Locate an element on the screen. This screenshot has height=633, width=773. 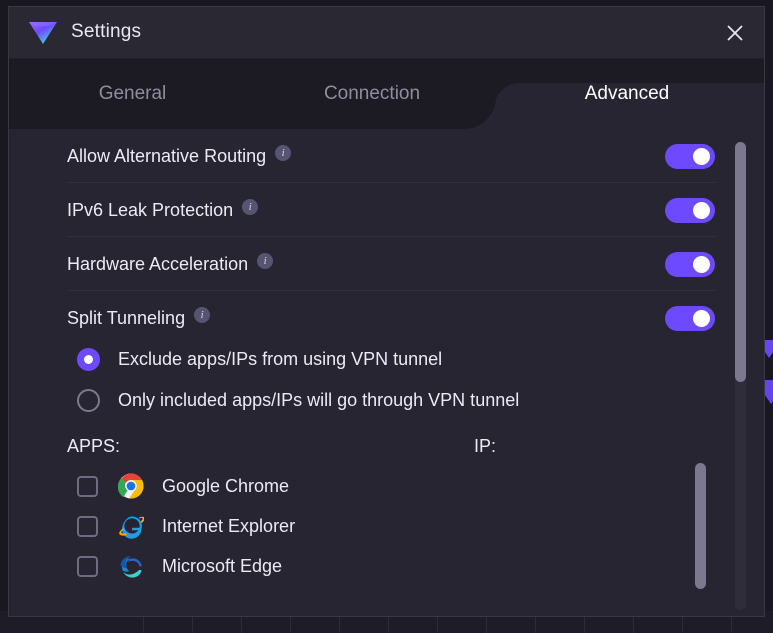
window-title: Settings is located at coordinates (106, 31).